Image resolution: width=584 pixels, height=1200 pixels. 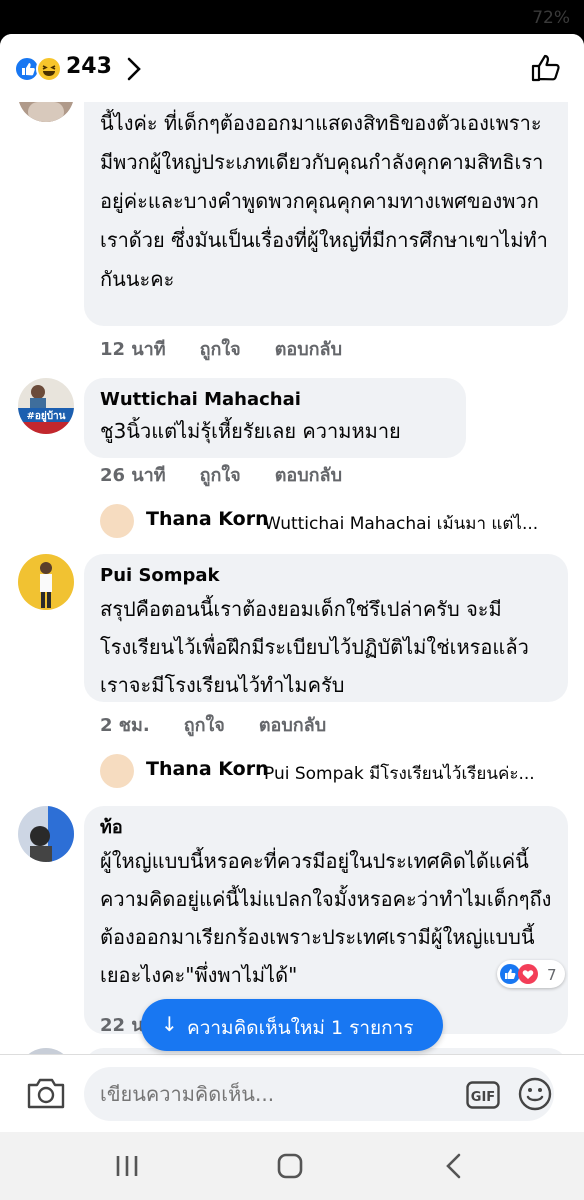 I want to click on comment-composer: GIF, so click(x=292, y=1093).